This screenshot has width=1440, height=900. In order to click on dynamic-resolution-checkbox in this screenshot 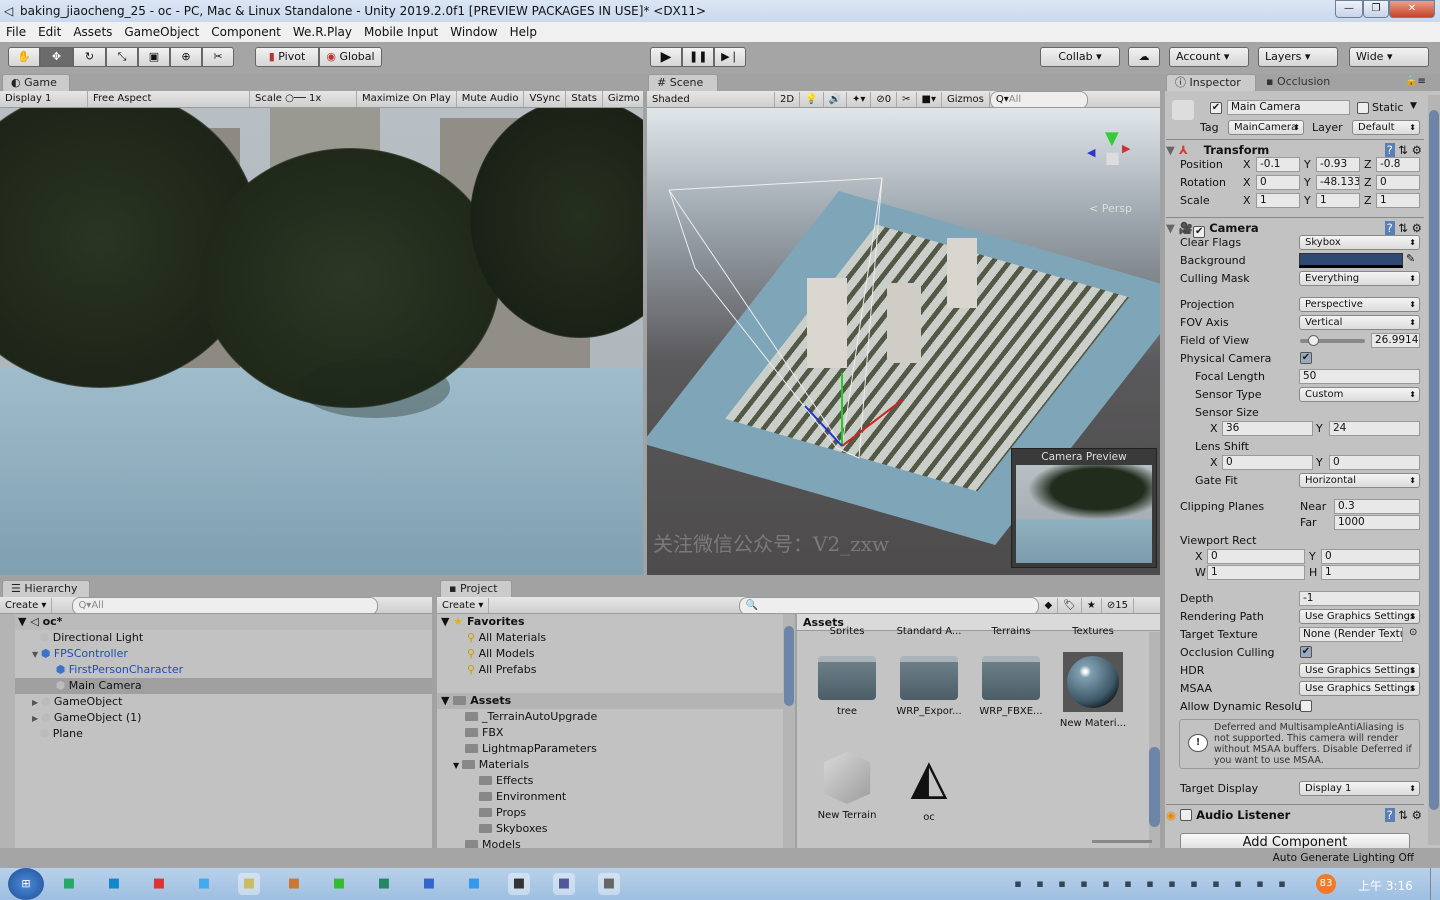, I will do `click(1306, 706)`.